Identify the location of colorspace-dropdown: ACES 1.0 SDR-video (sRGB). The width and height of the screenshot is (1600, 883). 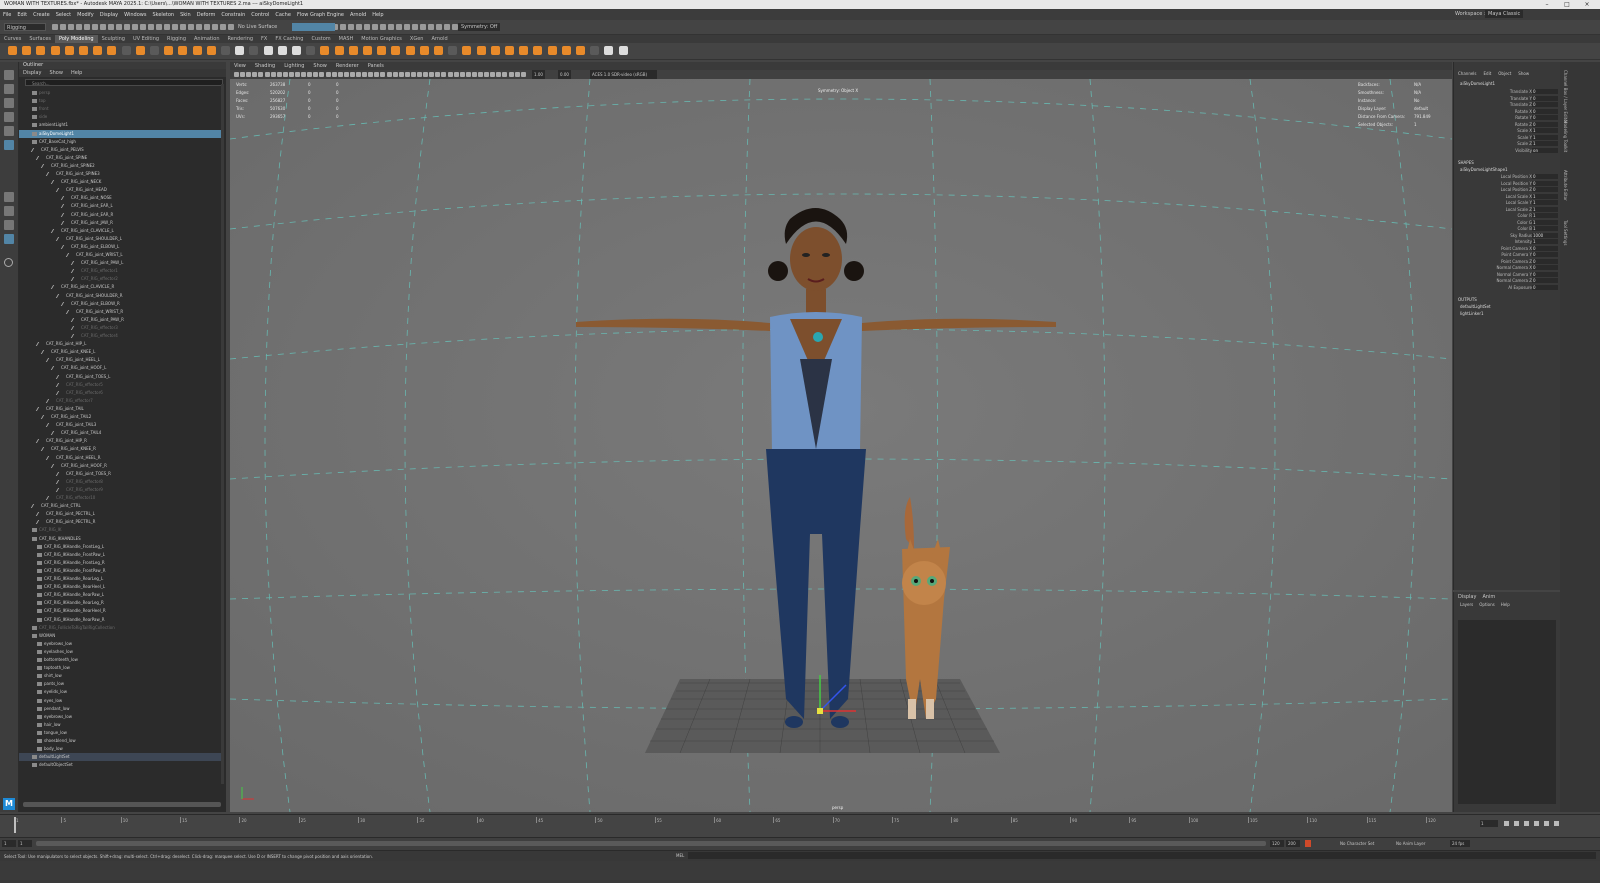
(624, 74).